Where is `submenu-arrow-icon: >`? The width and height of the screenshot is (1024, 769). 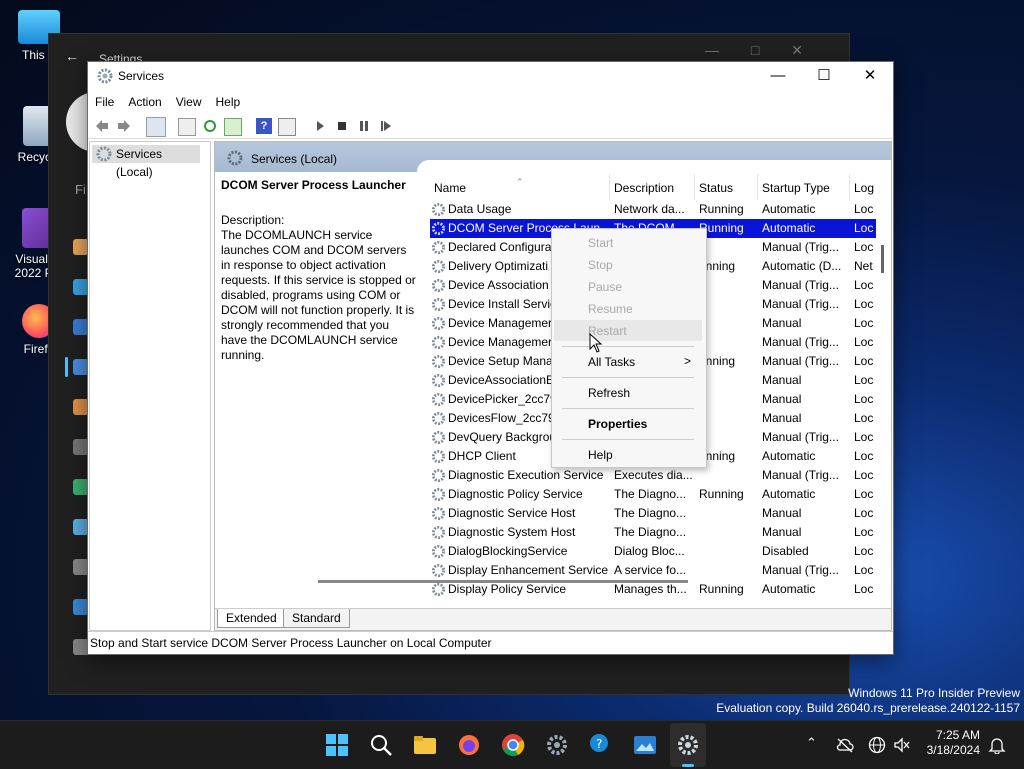
submenu-arrow-icon: > is located at coordinates (688, 361).